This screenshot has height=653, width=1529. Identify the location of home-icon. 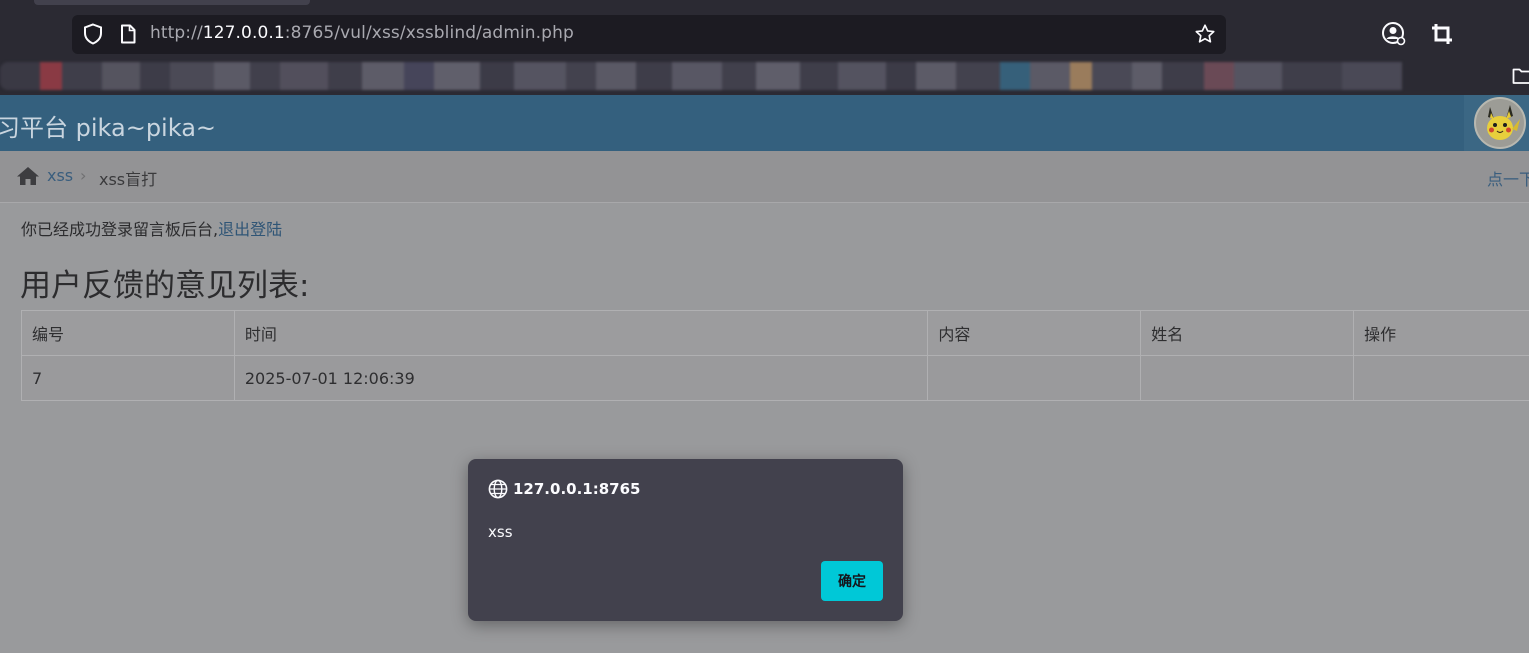
(28, 178).